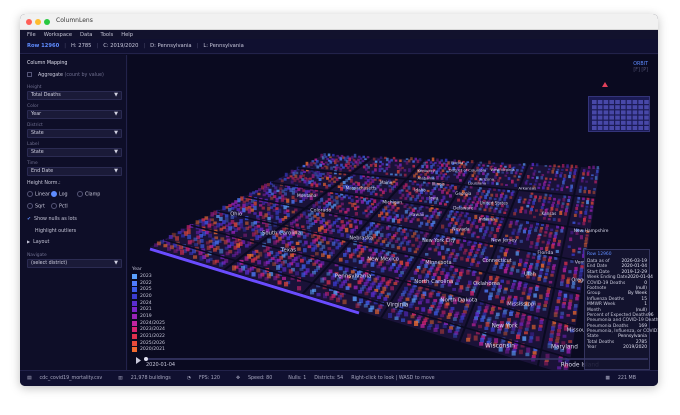  Describe the element at coordinates (74, 263) in the screenshot. I see `navigate-select: (select district) ▼` at that location.